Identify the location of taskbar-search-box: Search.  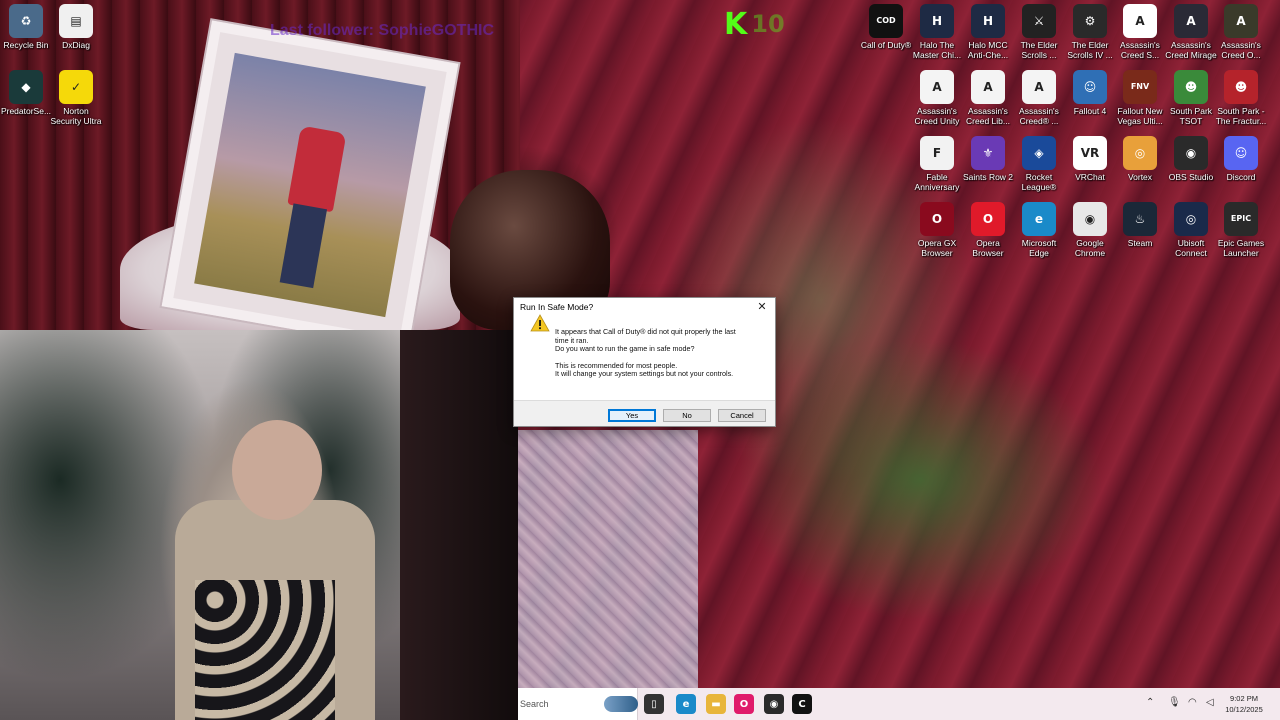
(578, 704).